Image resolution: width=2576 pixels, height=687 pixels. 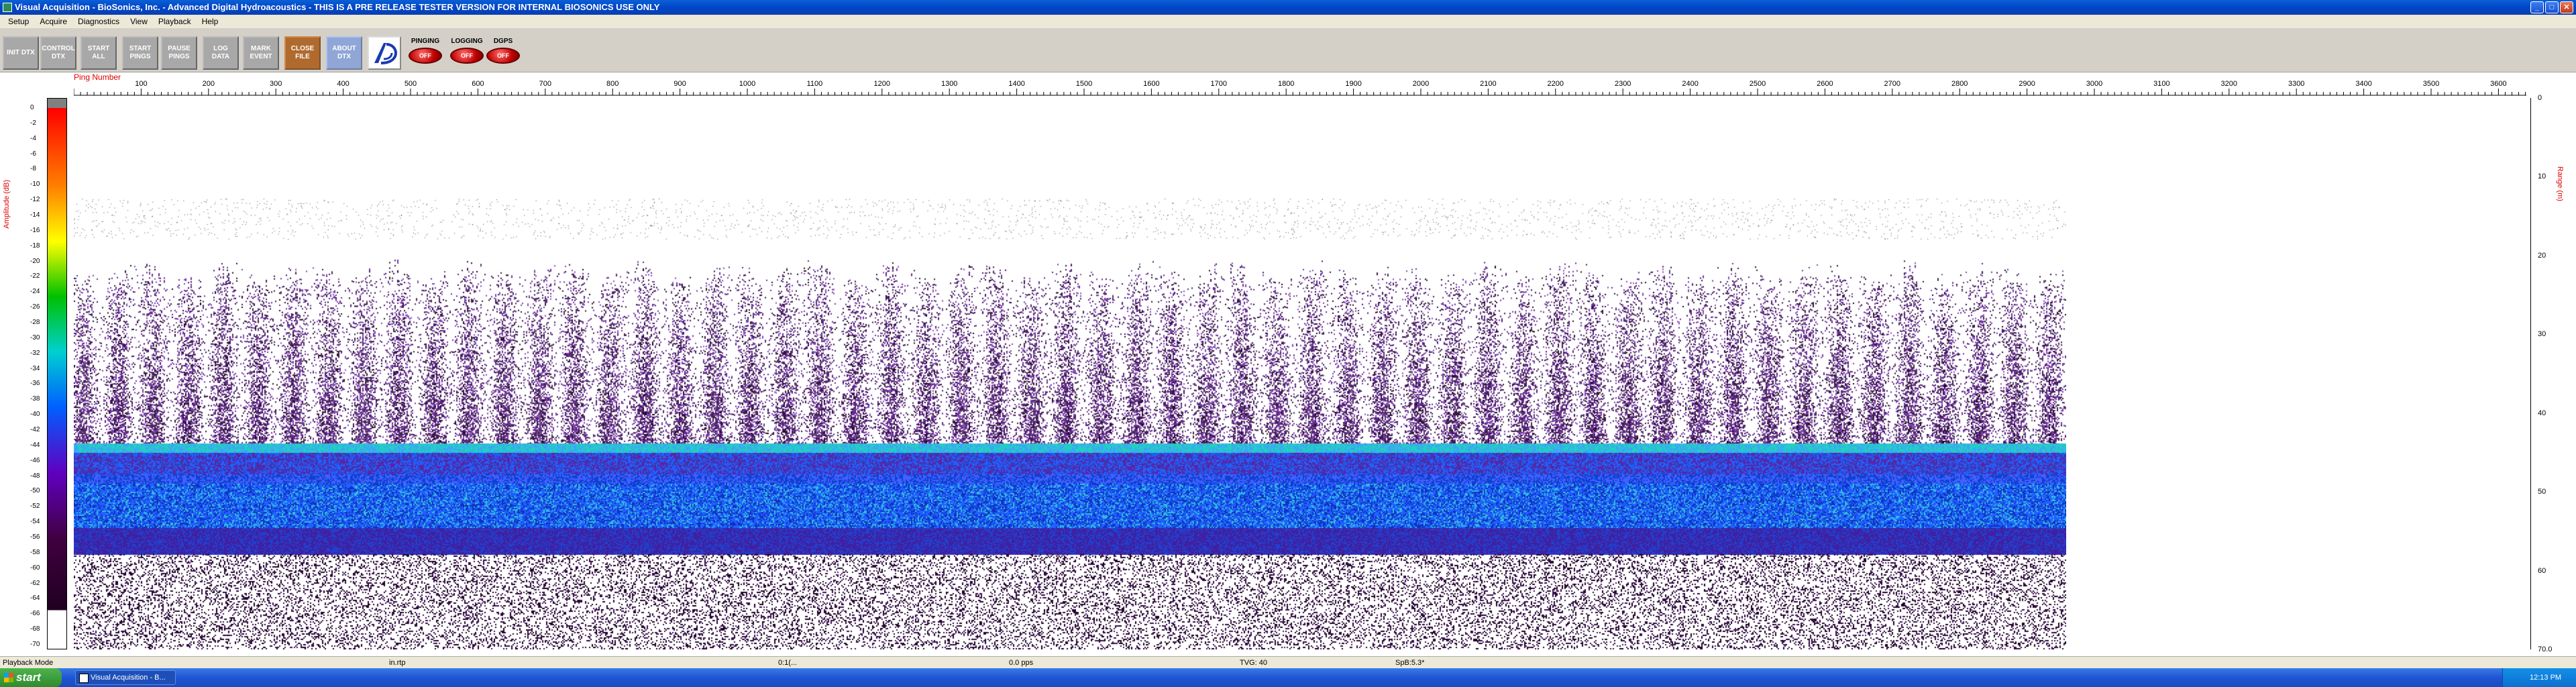 I want to click on ping-tick-label: 400, so click(x=343, y=84).